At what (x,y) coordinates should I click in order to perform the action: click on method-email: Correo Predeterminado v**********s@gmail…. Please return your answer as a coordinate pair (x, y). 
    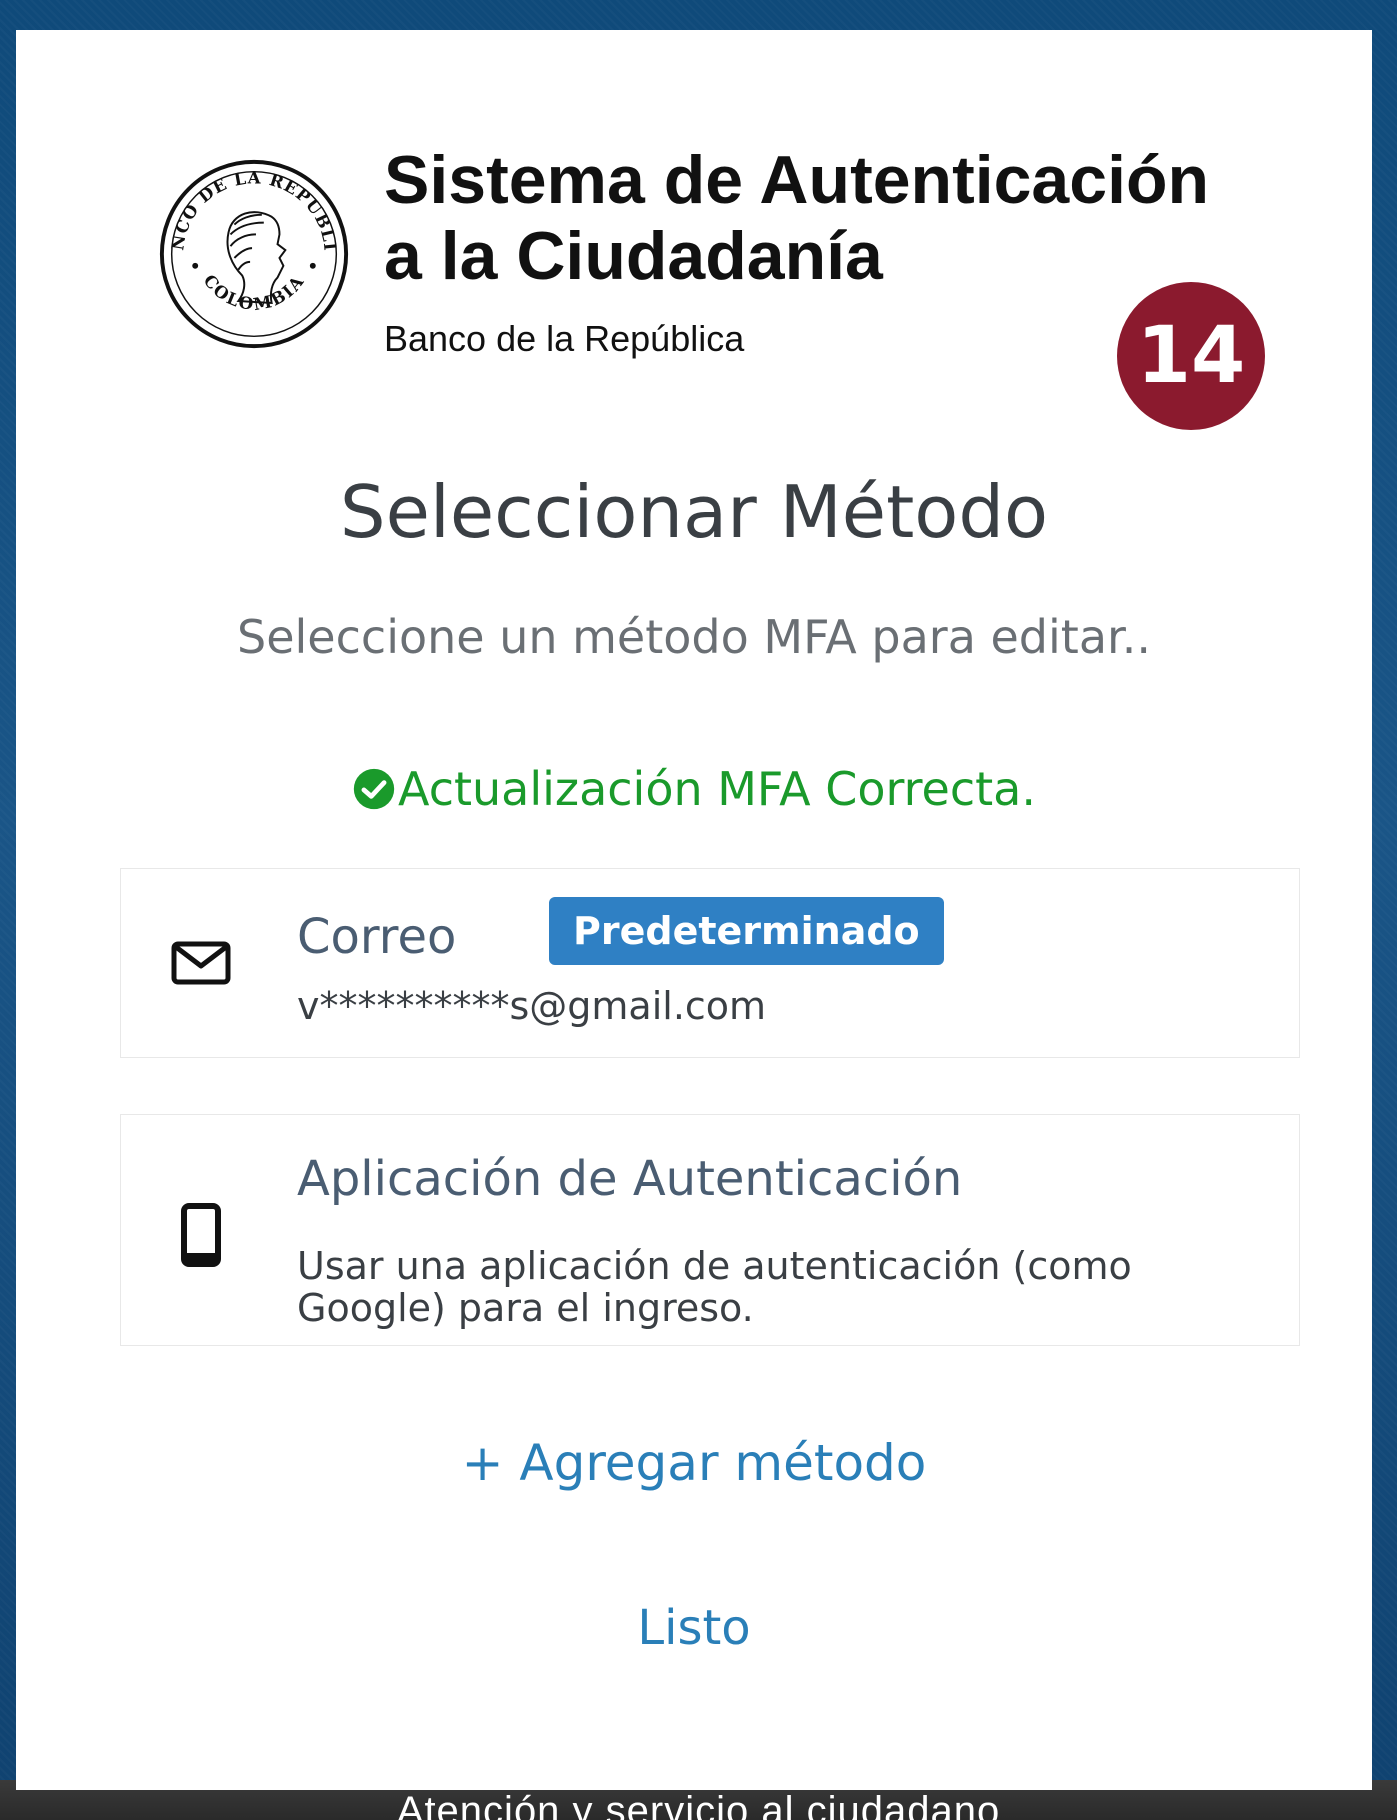
    Looking at the image, I should click on (710, 963).